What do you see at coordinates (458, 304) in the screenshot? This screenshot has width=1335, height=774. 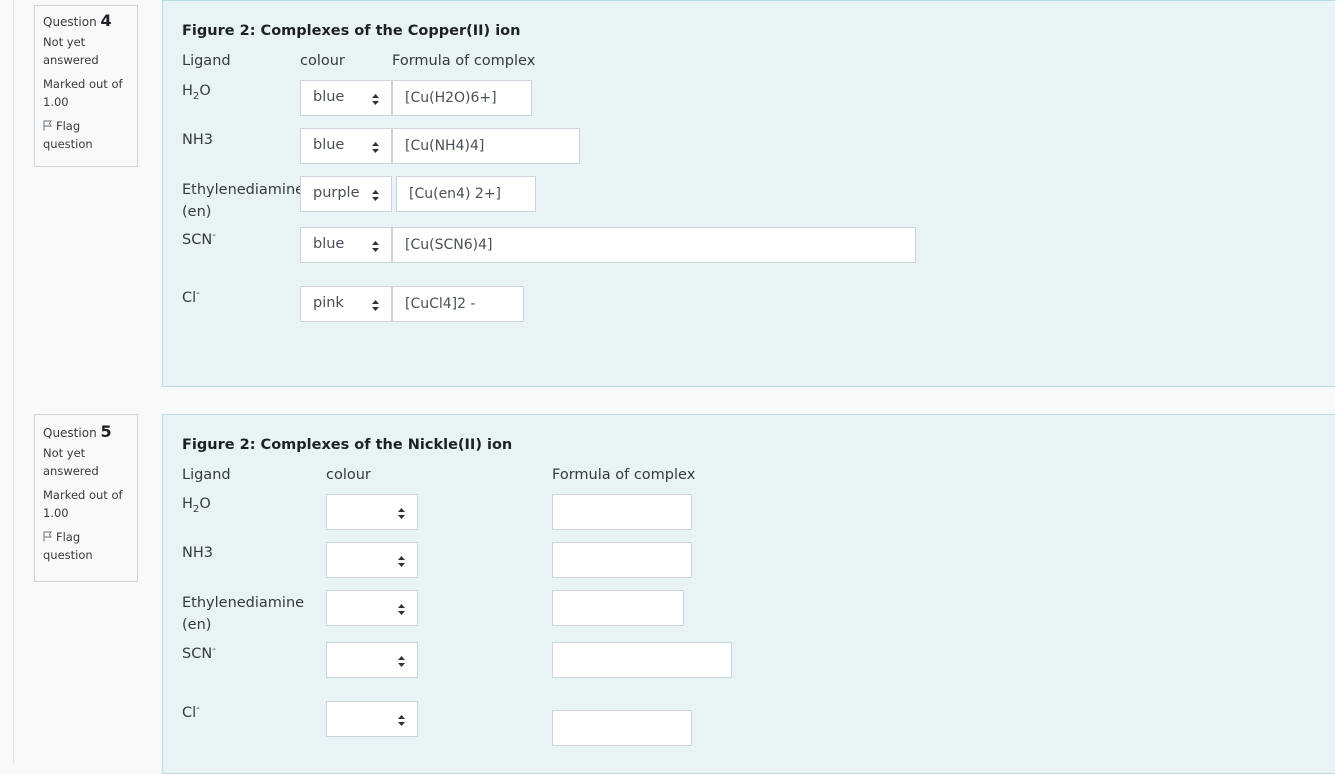 I see `formula-input-cl: [CuCl4]2 -` at bounding box center [458, 304].